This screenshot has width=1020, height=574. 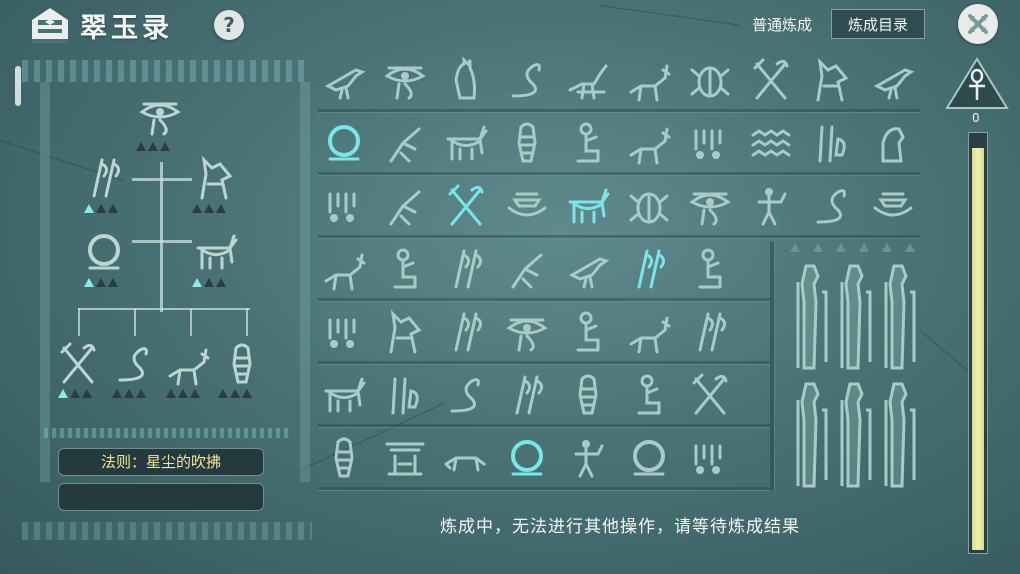 I want to click on glyph-cell-lion, so click(x=466, y=458).